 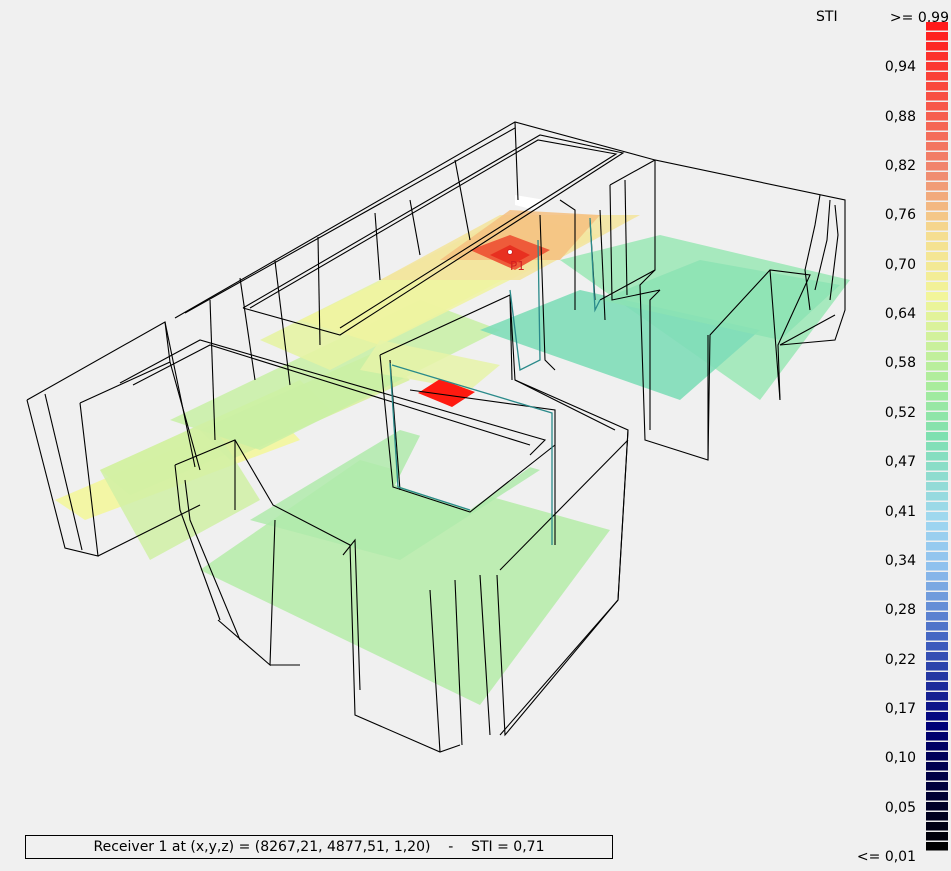 I want to click on legend-label: 0,76, so click(x=900, y=215).